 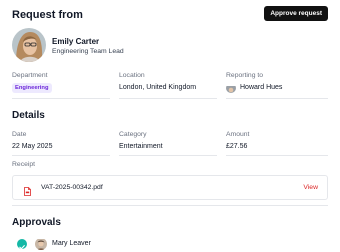 What do you see at coordinates (158, 87) in the screenshot?
I see `location-value: London, United Kingdom` at bounding box center [158, 87].